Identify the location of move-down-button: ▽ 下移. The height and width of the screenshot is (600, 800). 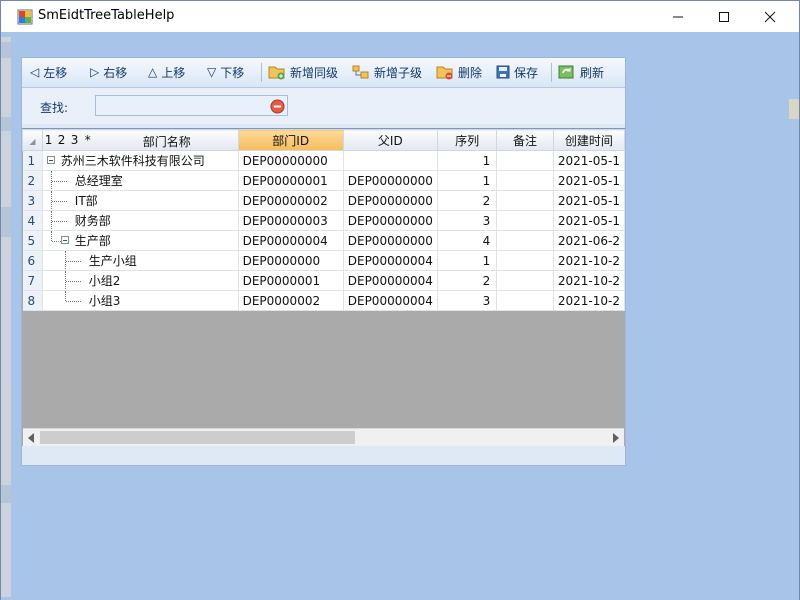
(225, 72).